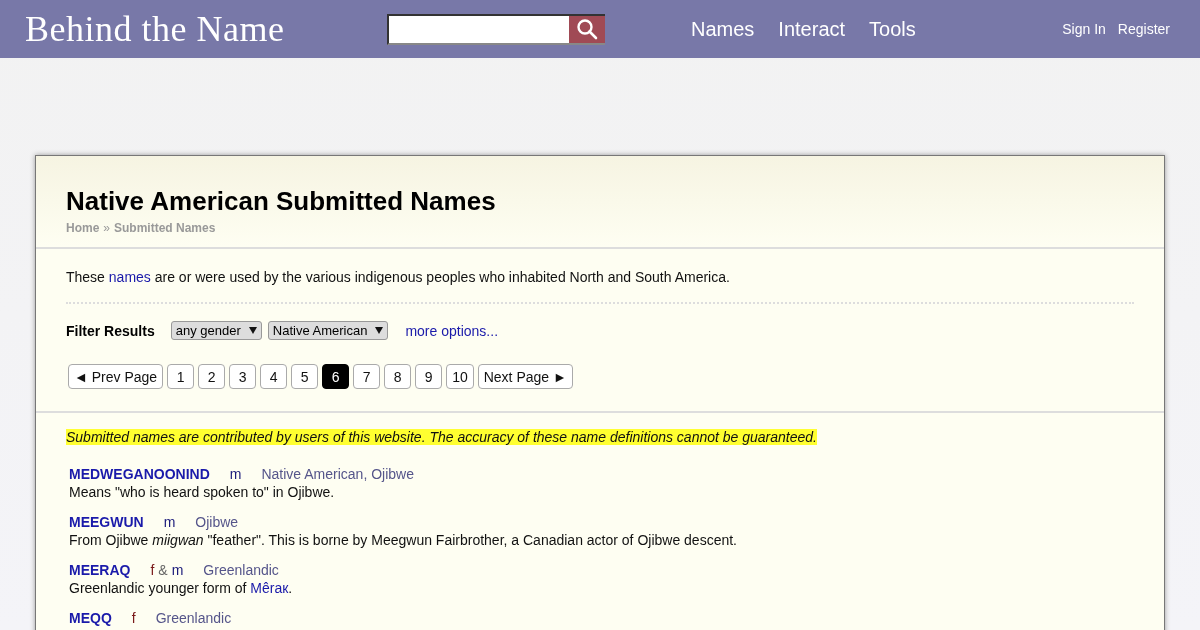  I want to click on name-description: Greenlandic younger form of Mêraк., so click(181, 588).